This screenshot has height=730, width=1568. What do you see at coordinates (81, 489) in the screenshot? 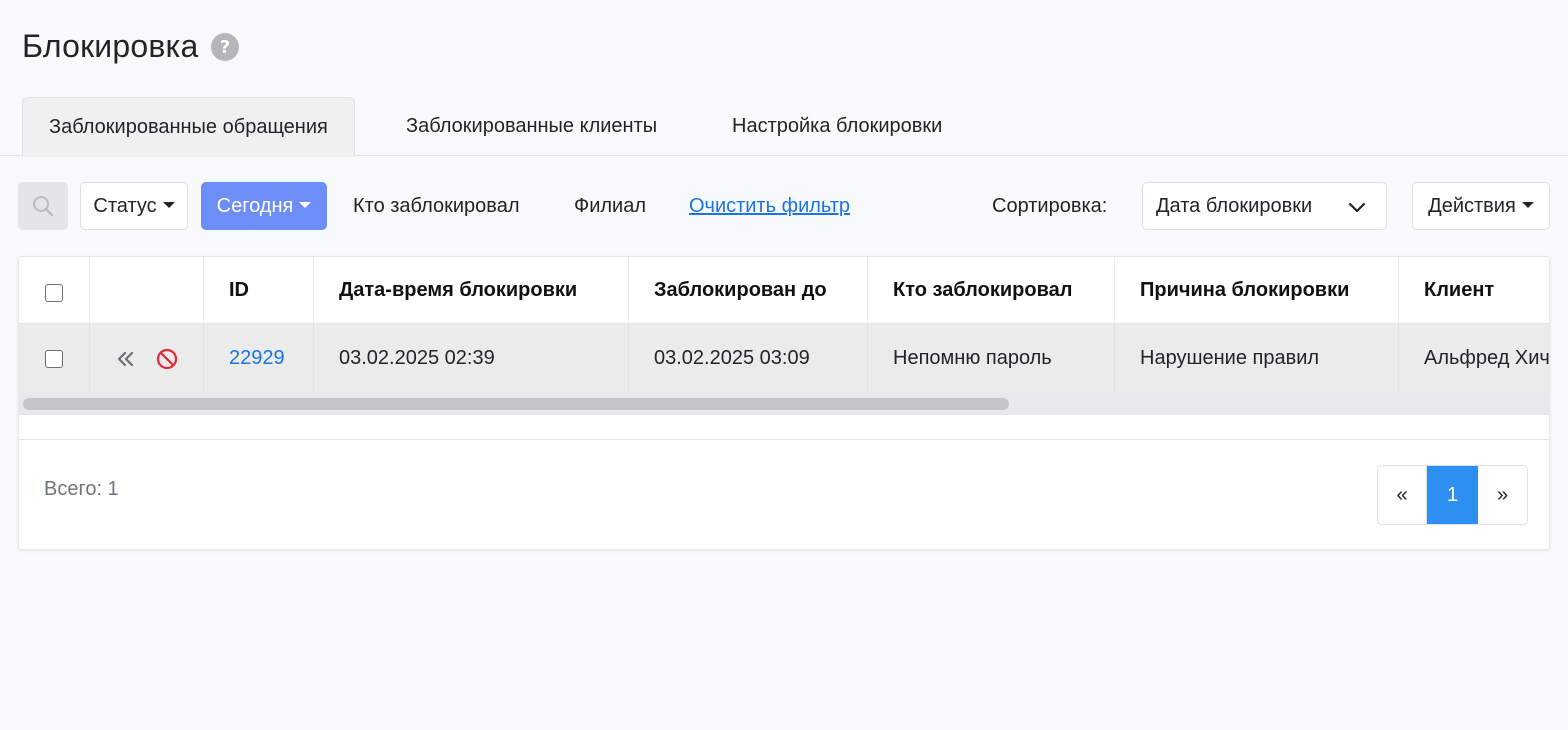
I see `total-count: Всего: 1` at bounding box center [81, 489].